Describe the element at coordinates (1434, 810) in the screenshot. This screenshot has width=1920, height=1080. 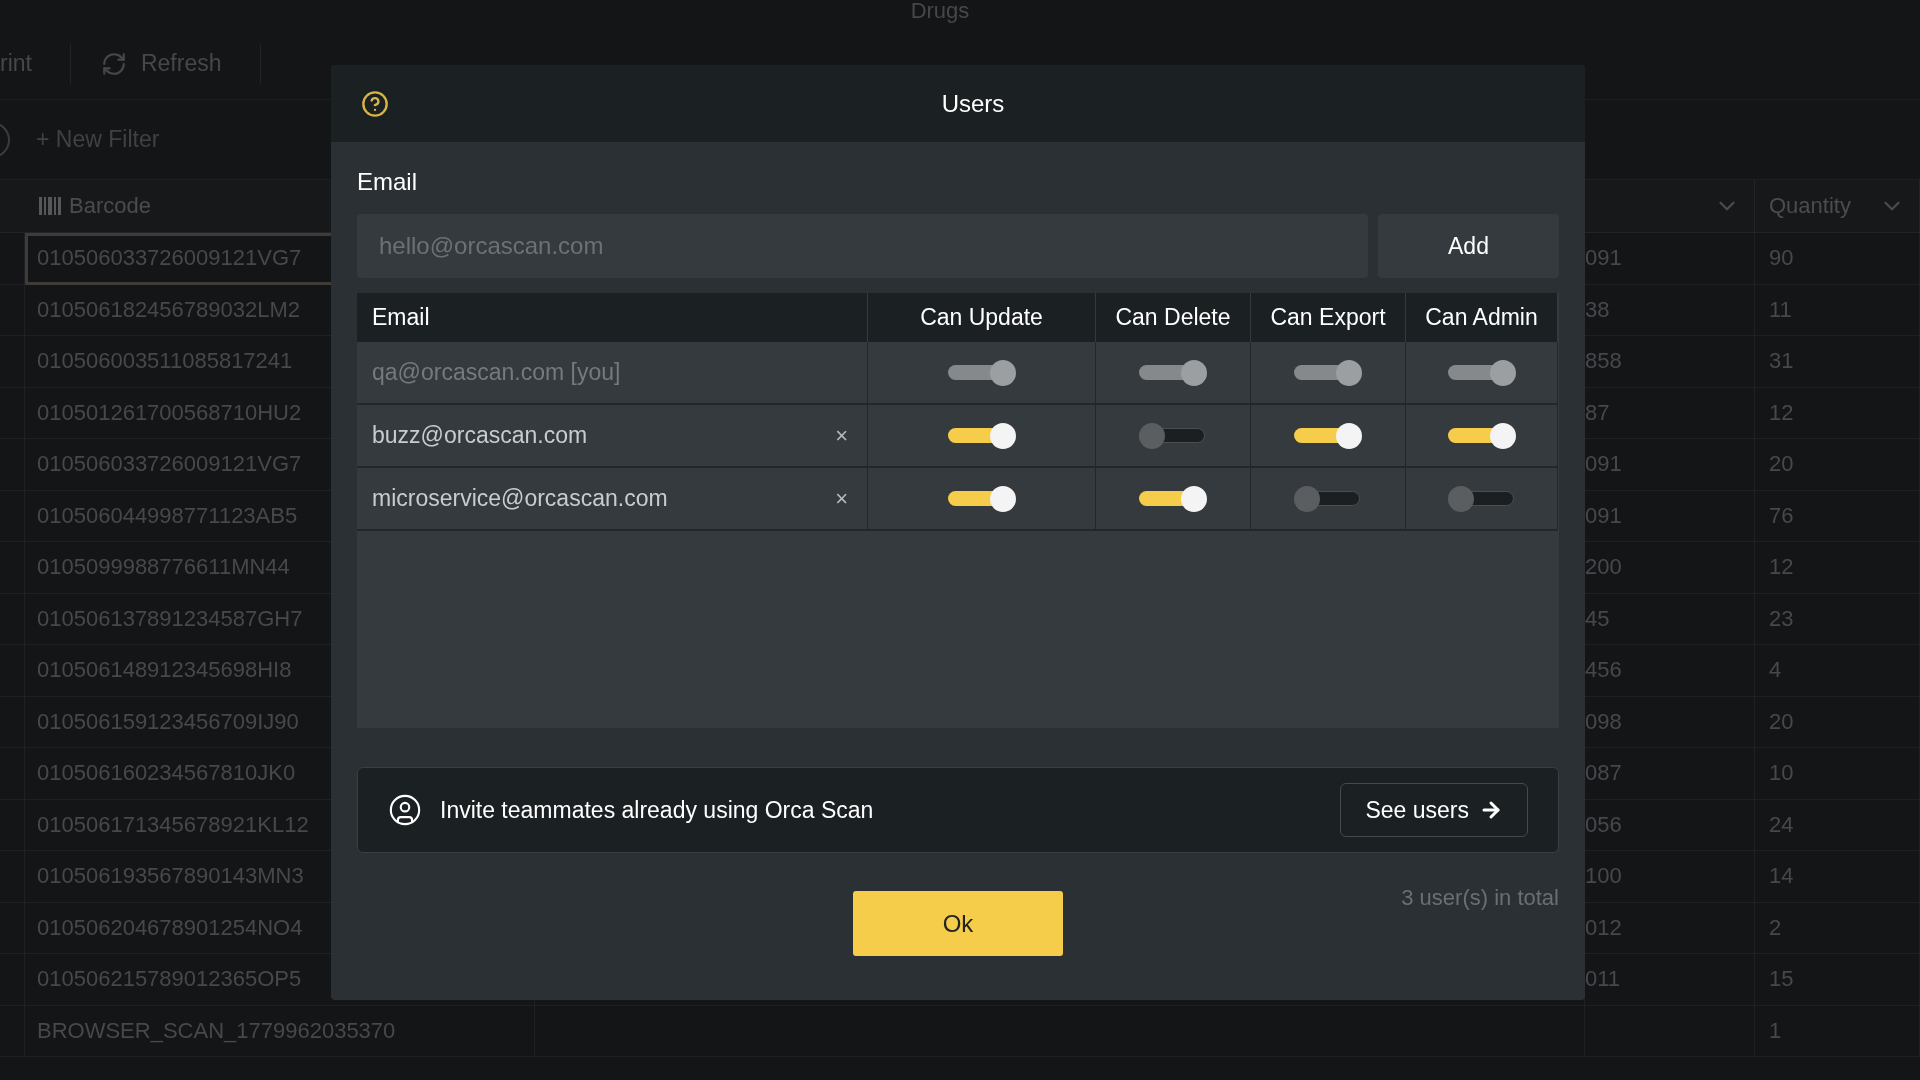
I see `see-users-button: See users` at that location.